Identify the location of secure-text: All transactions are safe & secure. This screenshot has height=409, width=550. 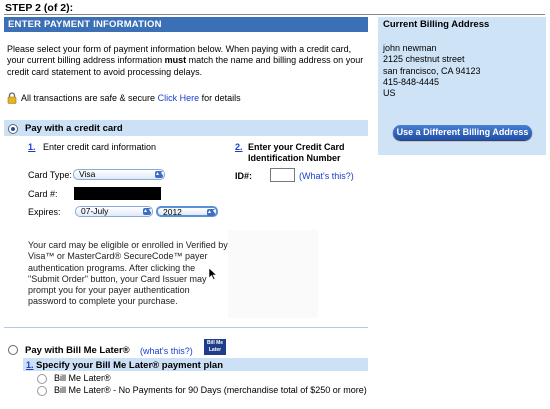
(89, 98).